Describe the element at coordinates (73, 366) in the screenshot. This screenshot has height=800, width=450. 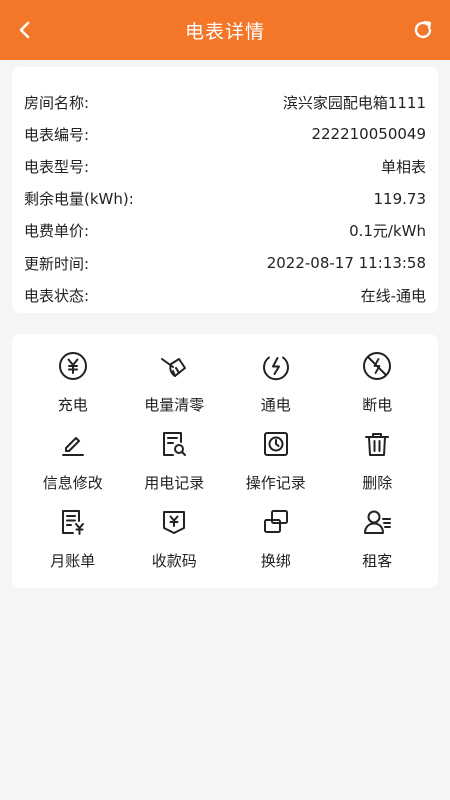
I see `yuan-circle-icon` at that location.